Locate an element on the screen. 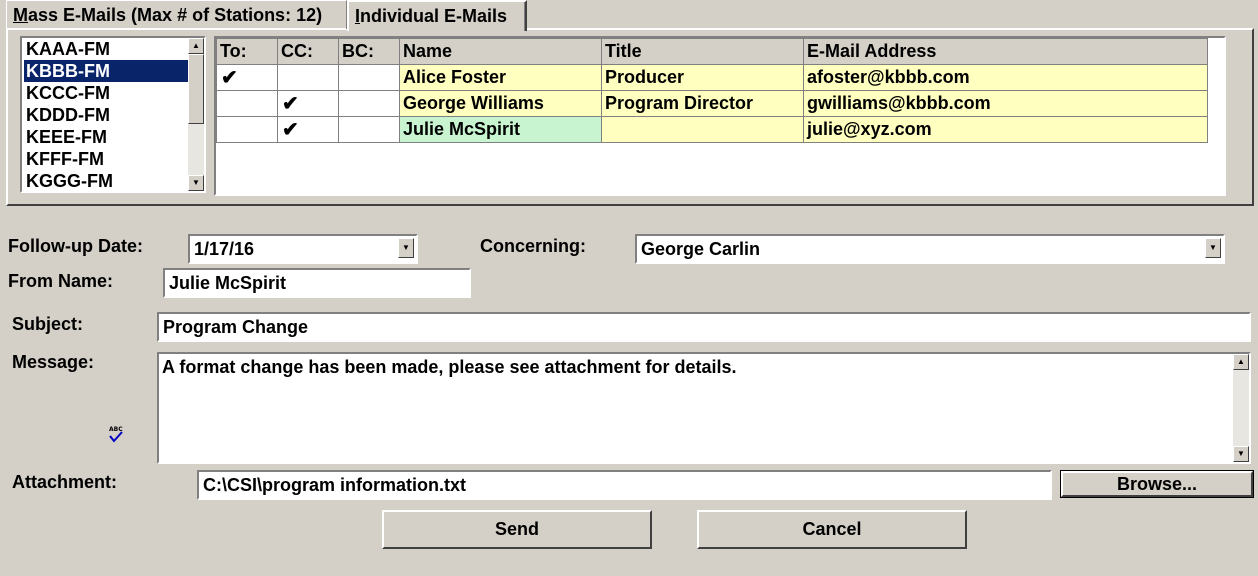  subject-field: Program Change is located at coordinates (704, 327).